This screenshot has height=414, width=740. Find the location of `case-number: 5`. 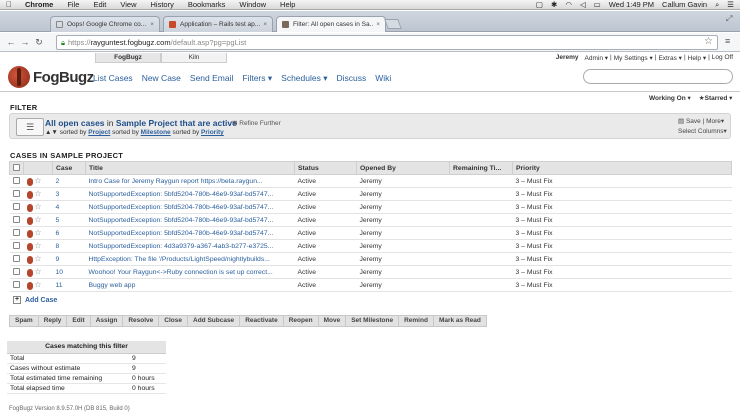

case-number: 5 is located at coordinates (69, 220).